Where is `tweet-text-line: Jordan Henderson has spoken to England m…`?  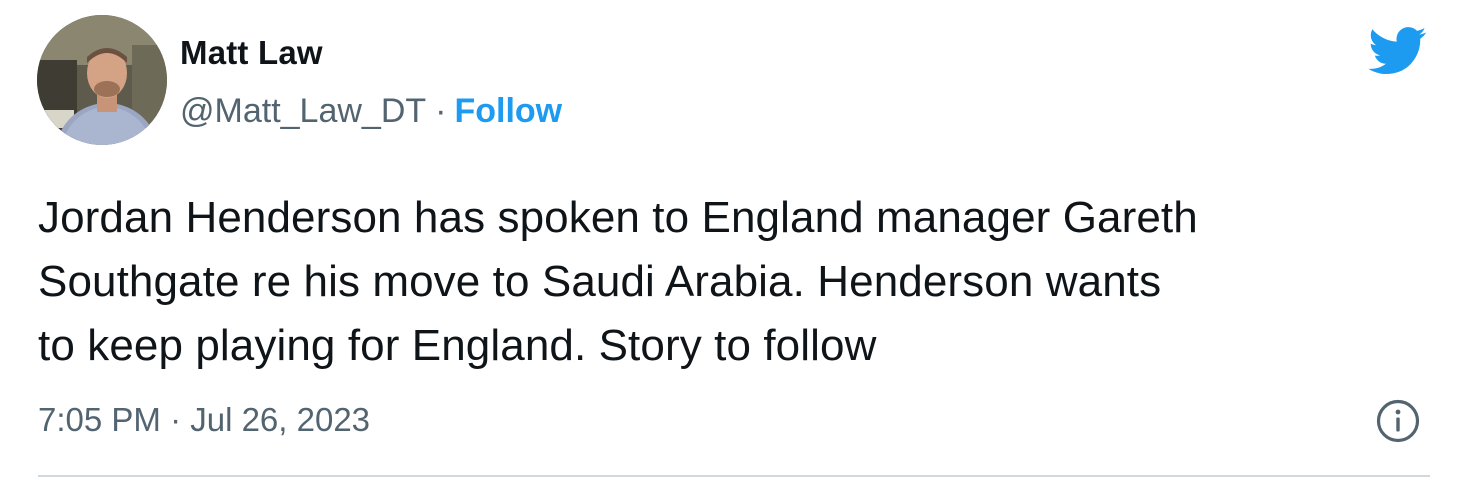 tweet-text-line: Jordan Henderson has spoken to England m… is located at coordinates (618, 217).